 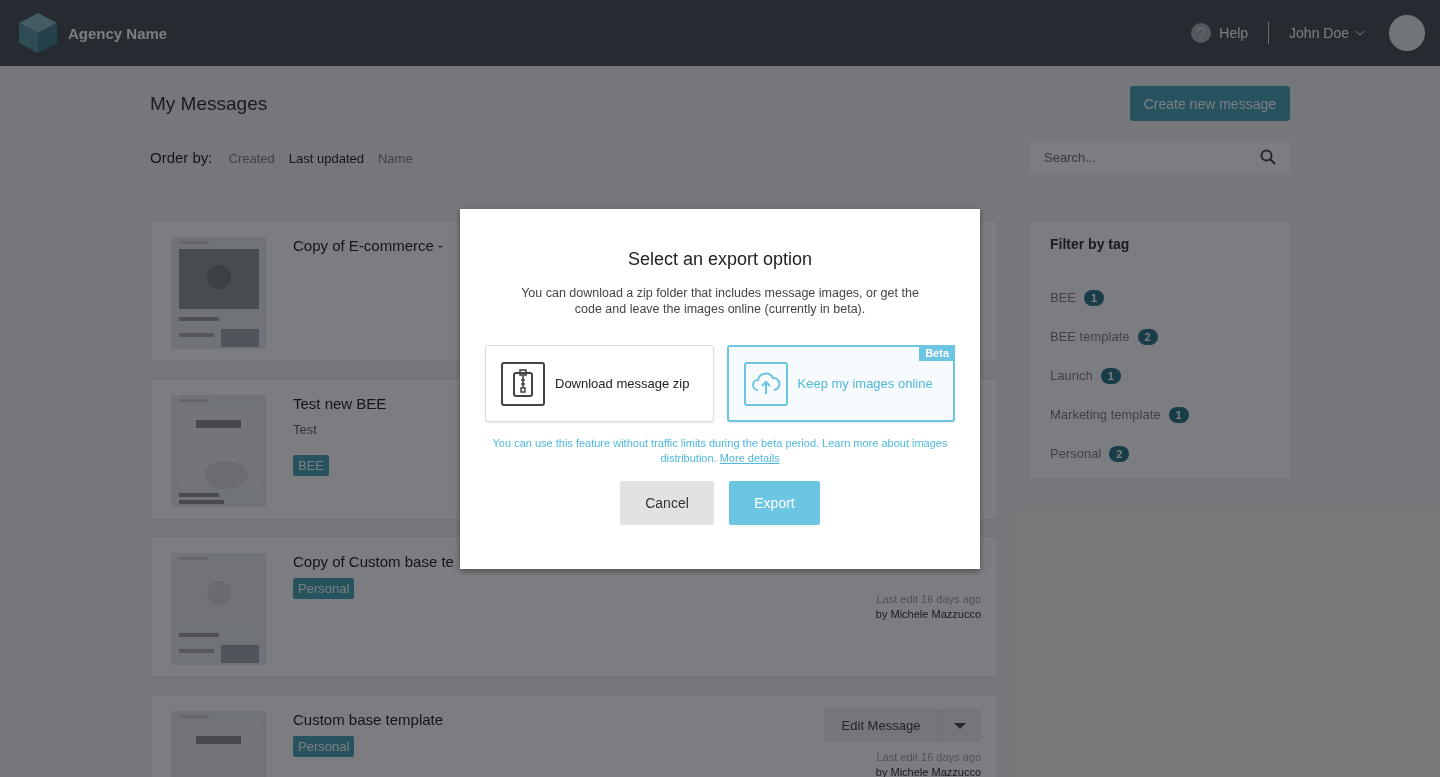 What do you see at coordinates (38, 33) in the screenshot?
I see `cube-logo-icon` at bounding box center [38, 33].